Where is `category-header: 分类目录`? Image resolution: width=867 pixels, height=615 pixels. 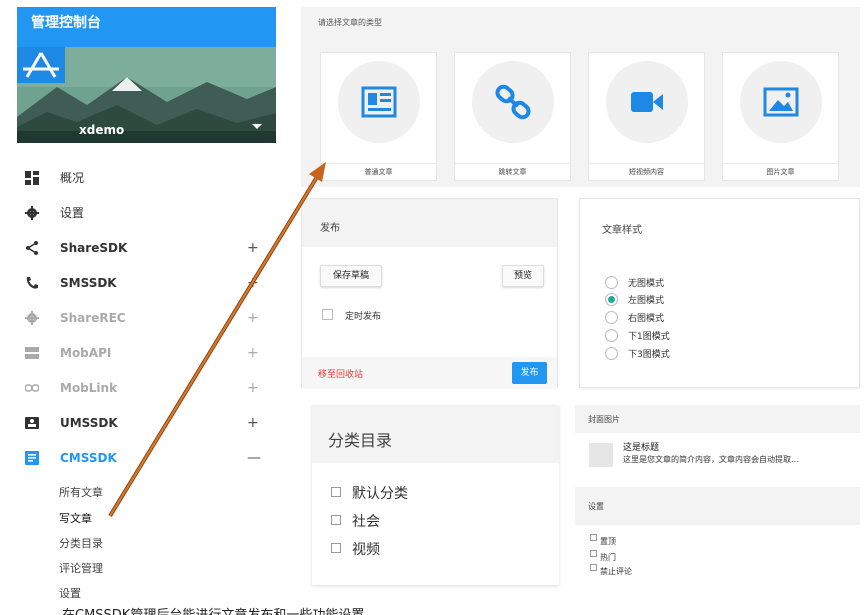
category-header: 分类目录 is located at coordinates (435, 434).